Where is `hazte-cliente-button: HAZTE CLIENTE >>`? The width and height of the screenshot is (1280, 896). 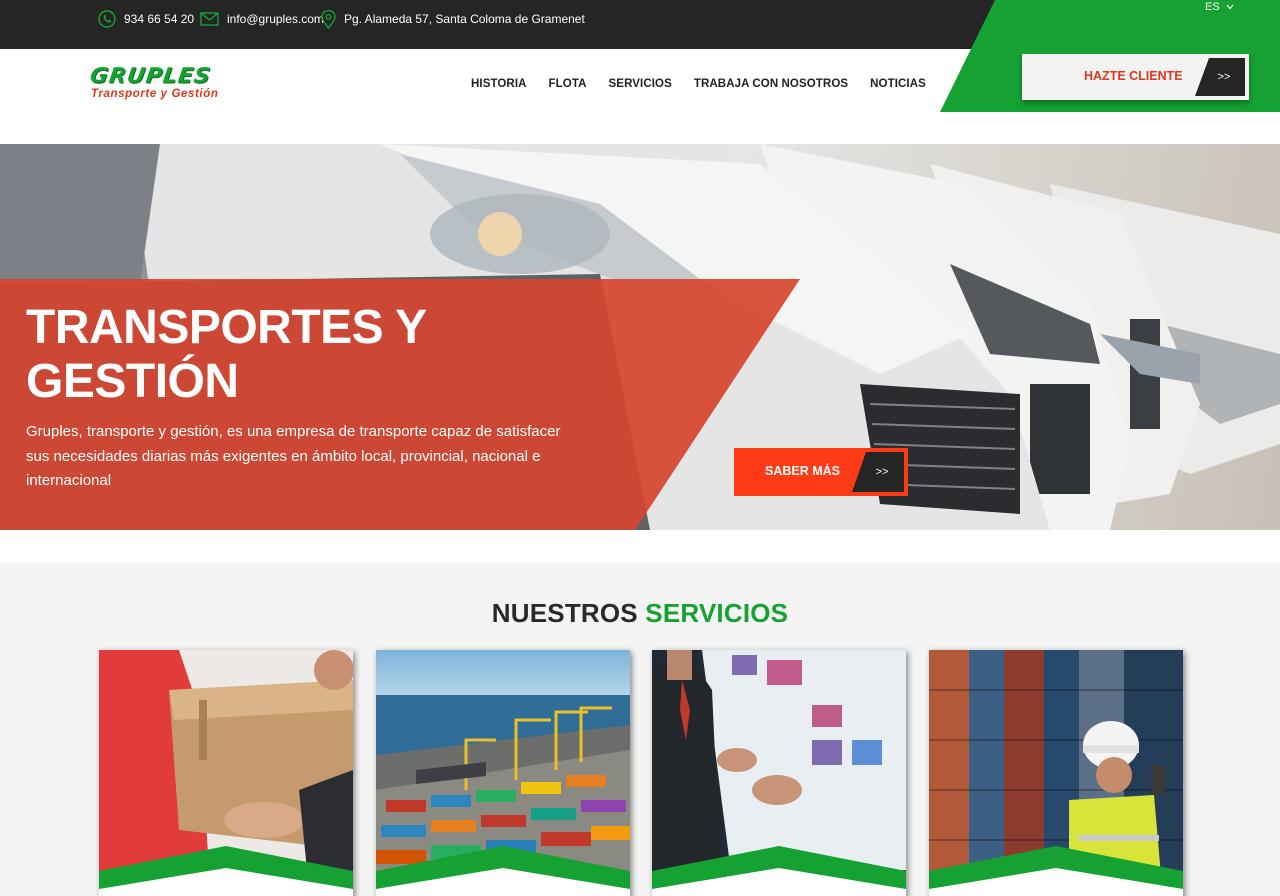
hazte-cliente-button: HAZTE CLIENTE >> is located at coordinates (1135, 77).